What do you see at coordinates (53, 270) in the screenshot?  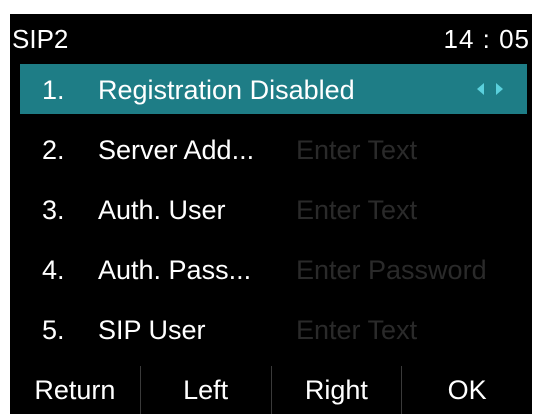 I see `item-number: 4.` at bounding box center [53, 270].